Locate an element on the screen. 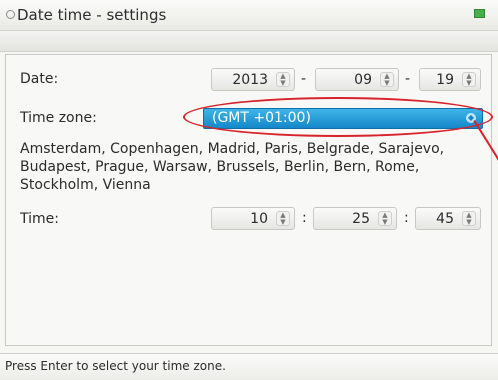 Image resolution: width=498 pixels, height=380 pixels. battery-icon is located at coordinates (479, 13).